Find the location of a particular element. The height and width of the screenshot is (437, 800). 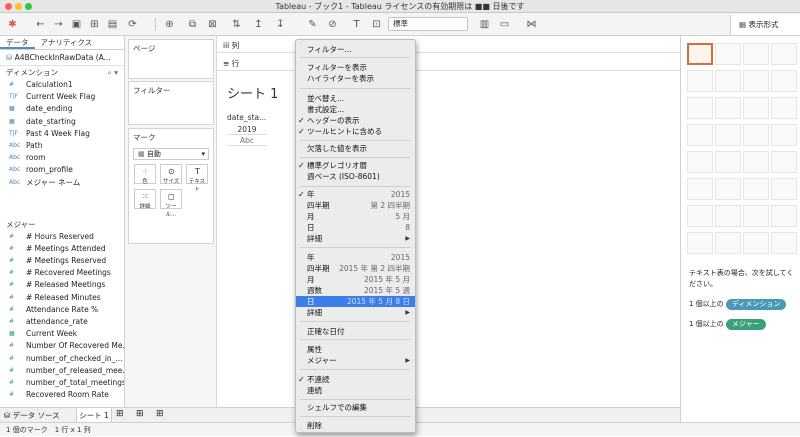

back-icon: ← is located at coordinates (40, 24).